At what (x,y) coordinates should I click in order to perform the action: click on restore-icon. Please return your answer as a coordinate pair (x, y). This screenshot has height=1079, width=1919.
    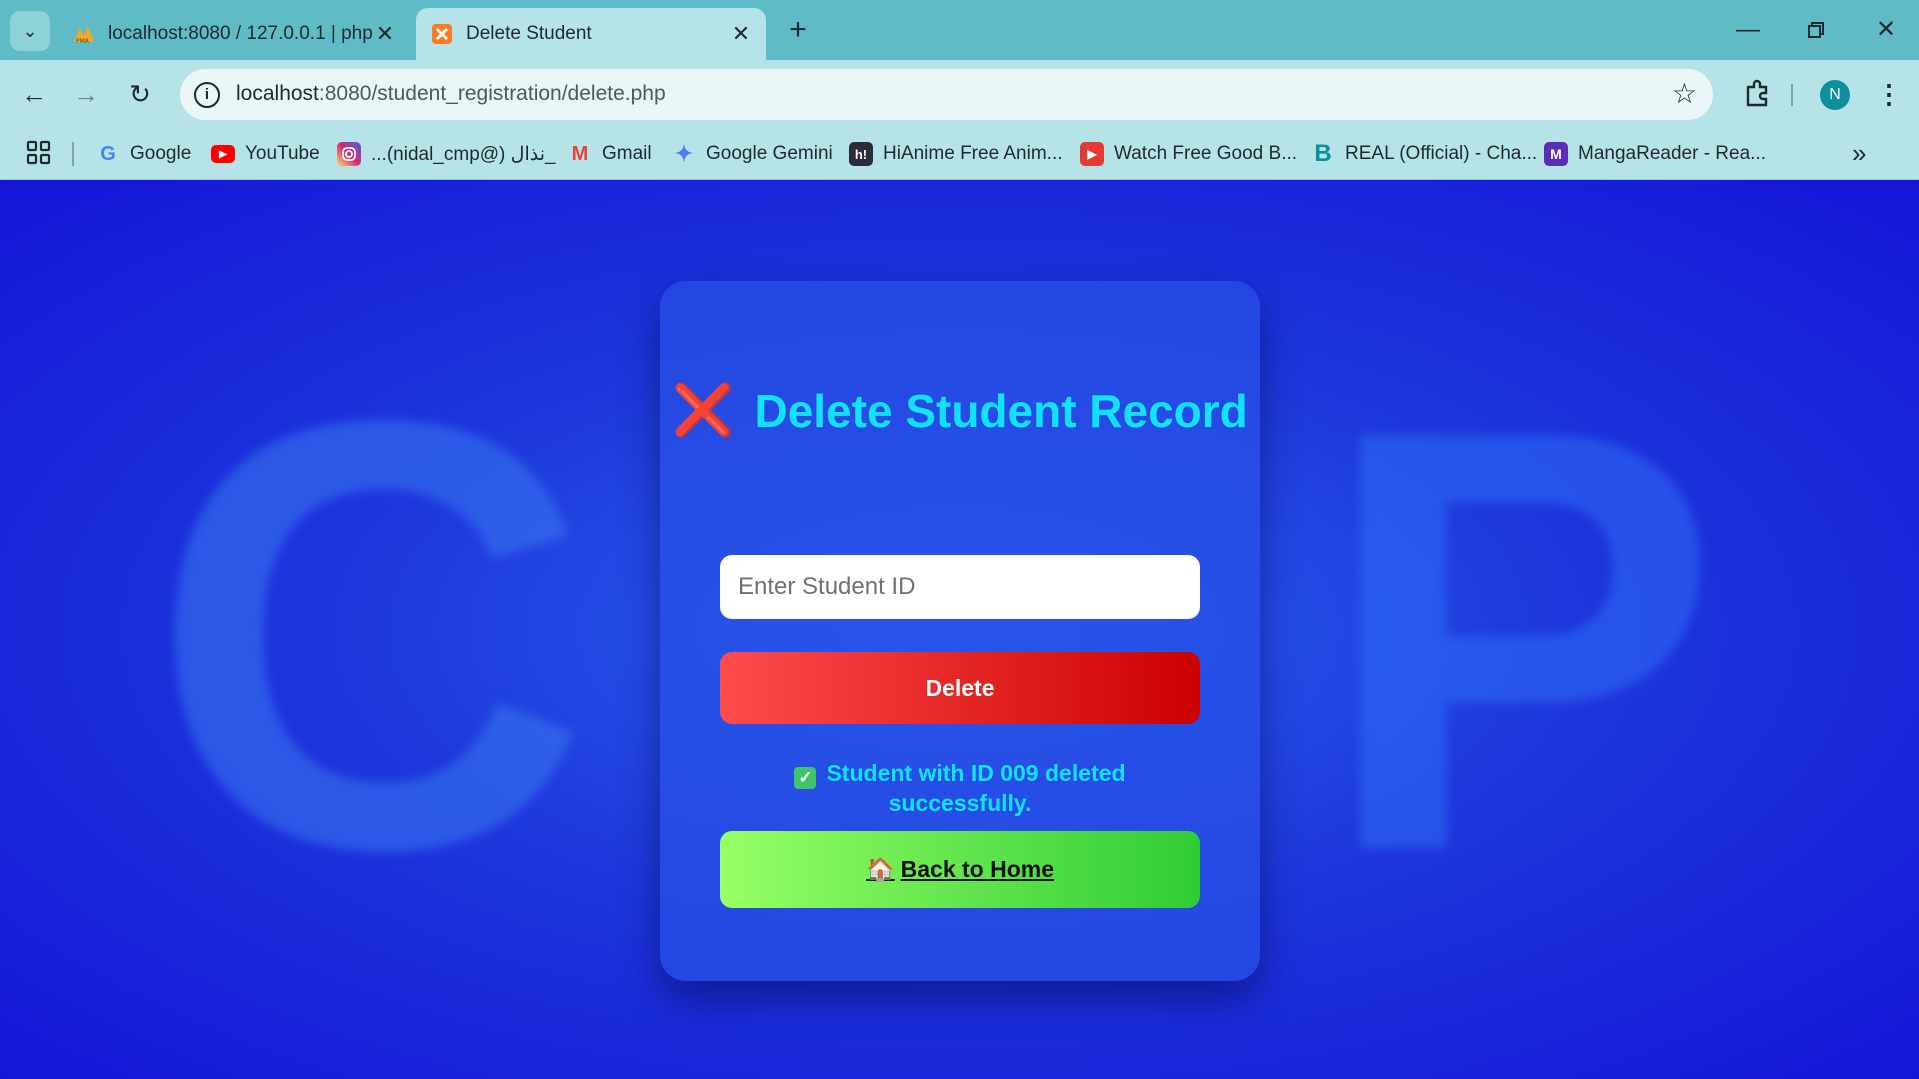
    Looking at the image, I should click on (1816, 30).